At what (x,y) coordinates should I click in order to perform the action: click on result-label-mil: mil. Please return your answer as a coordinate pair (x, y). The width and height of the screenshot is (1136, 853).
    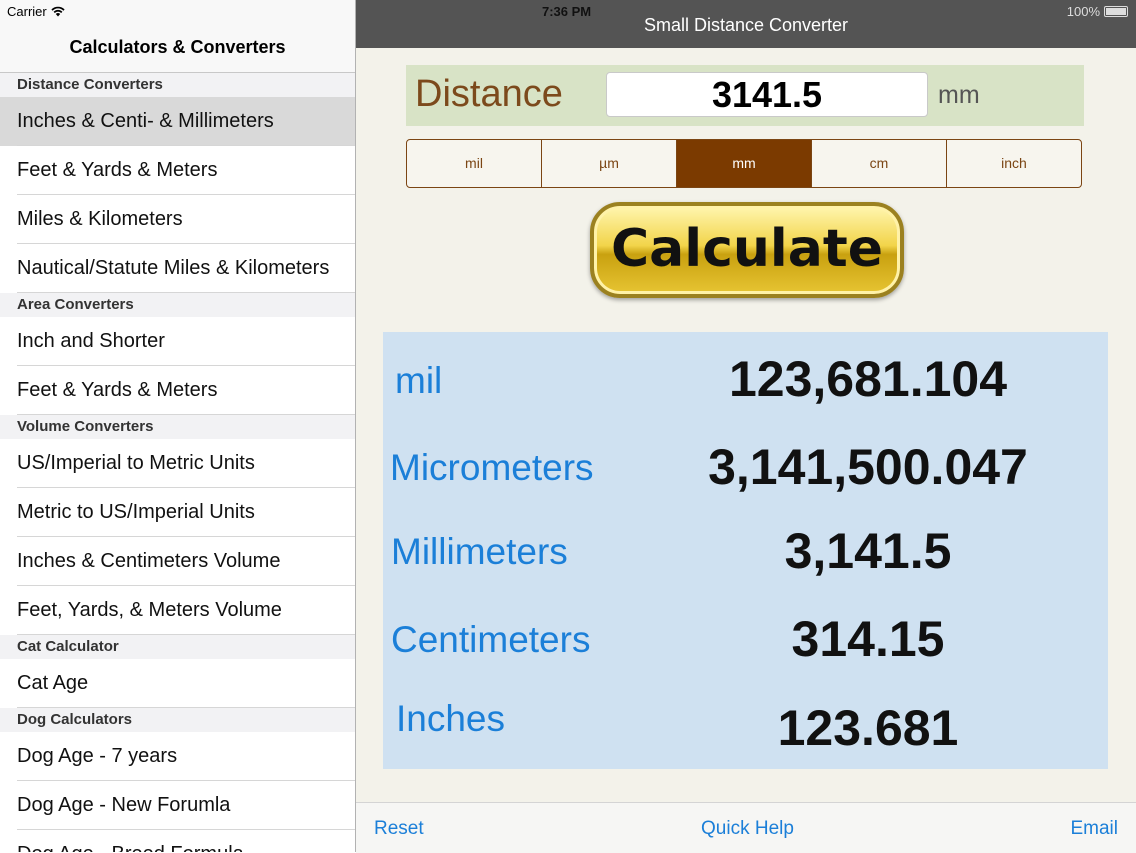
    Looking at the image, I should click on (419, 380).